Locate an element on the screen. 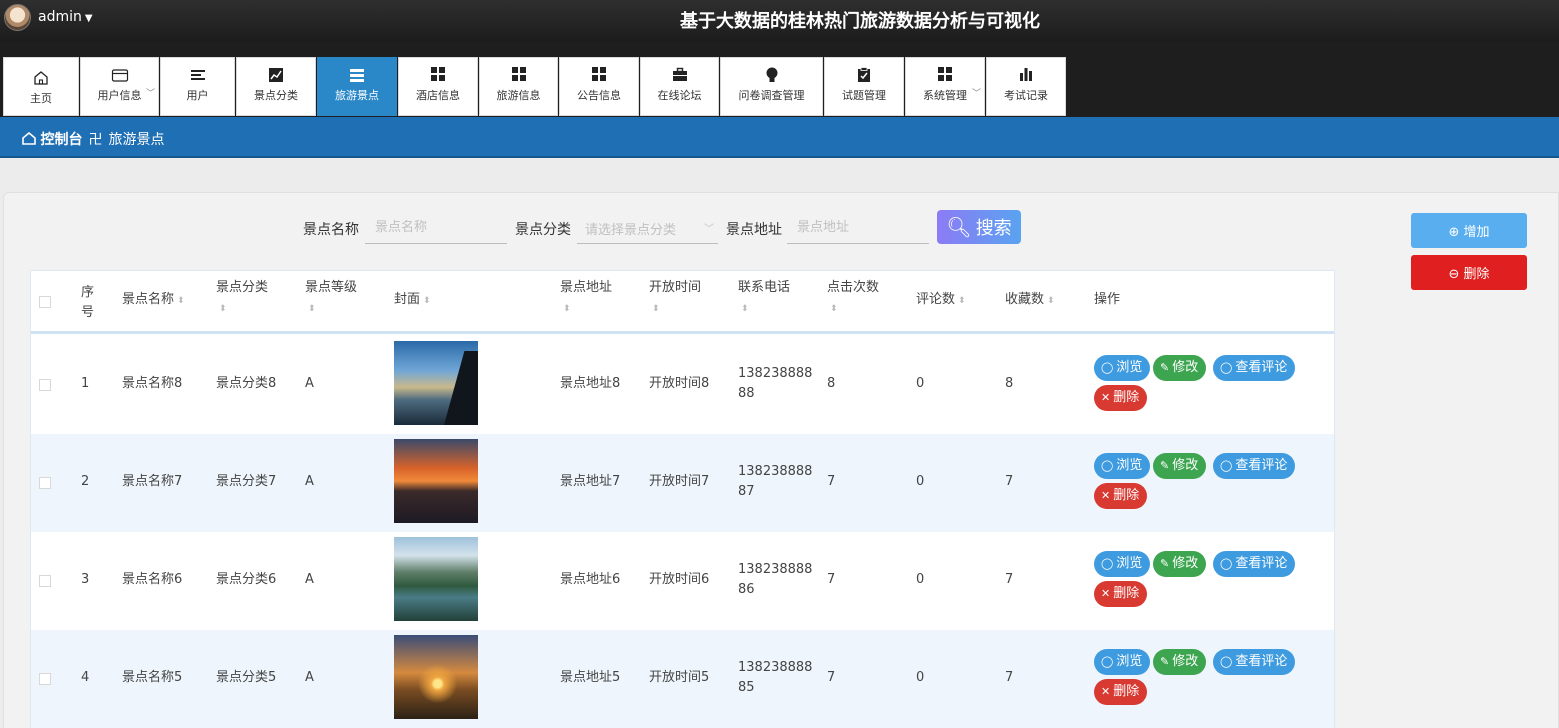 This screenshot has height=728, width=1559. column-header-address: 景点地址 ⬍ is located at coordinates (586, 298).